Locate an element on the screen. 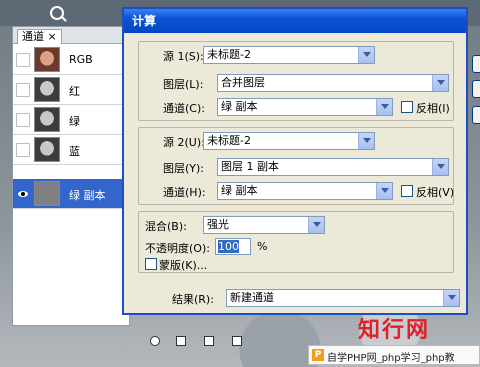 This screenshot has height=367, width=480. blend-label: 混合(B): is located at coordinates (166, 226).